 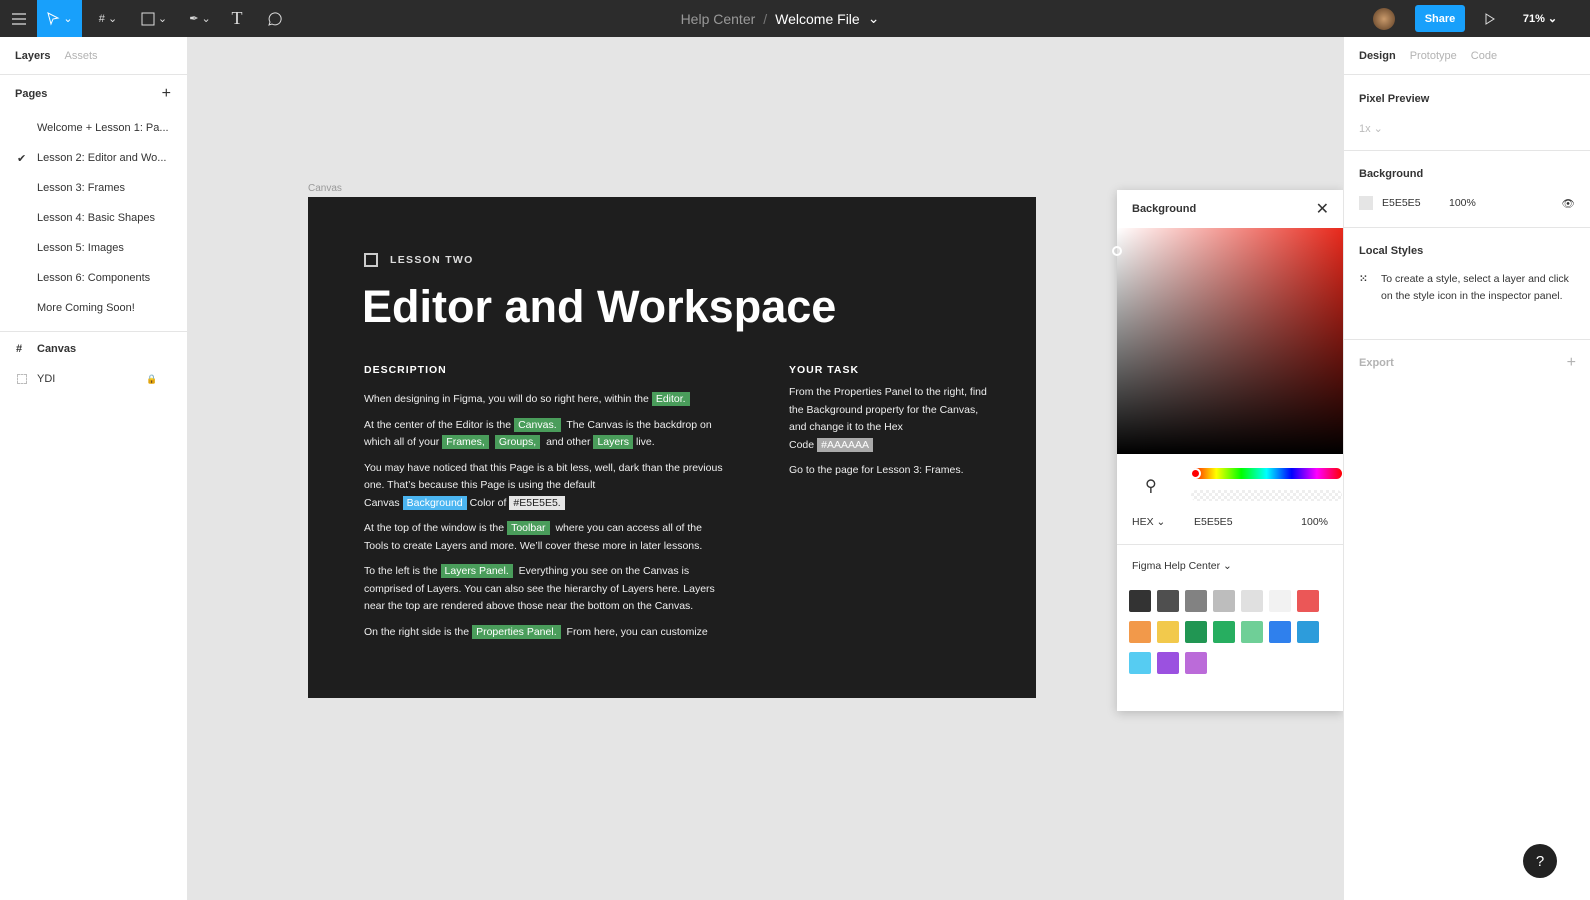 I want to click on check-icon: ✔, so click(x=22, y=158).